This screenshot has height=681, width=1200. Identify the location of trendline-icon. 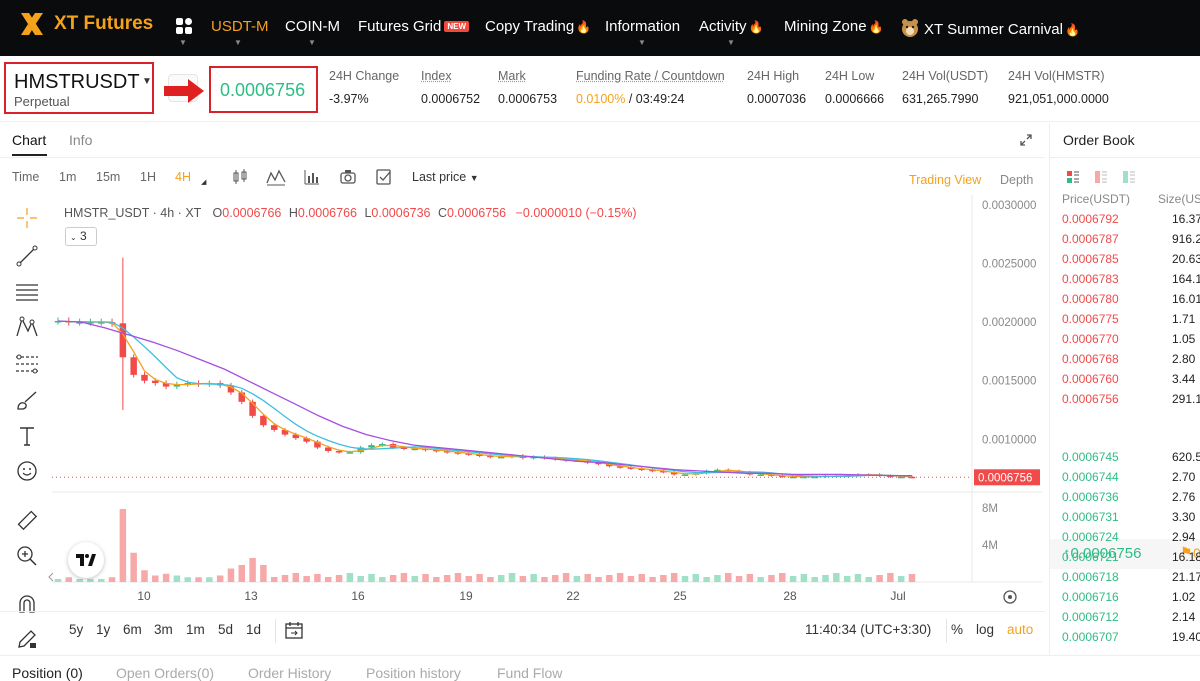
(27, 256).